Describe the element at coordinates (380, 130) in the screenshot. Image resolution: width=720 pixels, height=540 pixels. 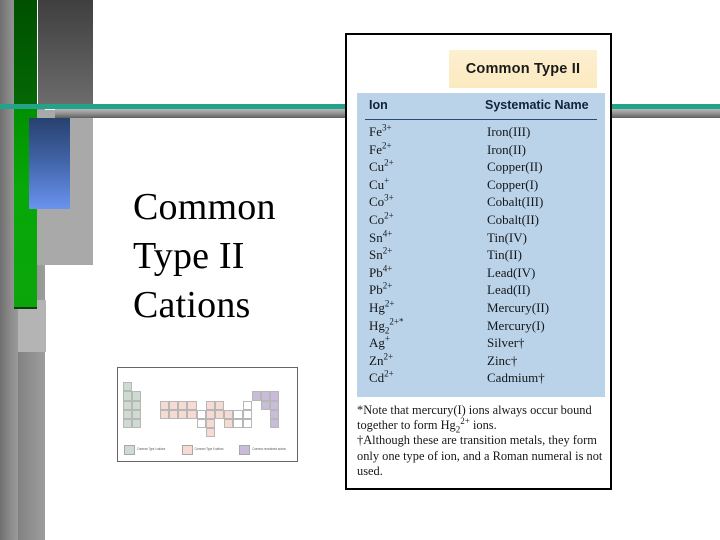
I see `cell-ion-formula: Fe3+` at that location.